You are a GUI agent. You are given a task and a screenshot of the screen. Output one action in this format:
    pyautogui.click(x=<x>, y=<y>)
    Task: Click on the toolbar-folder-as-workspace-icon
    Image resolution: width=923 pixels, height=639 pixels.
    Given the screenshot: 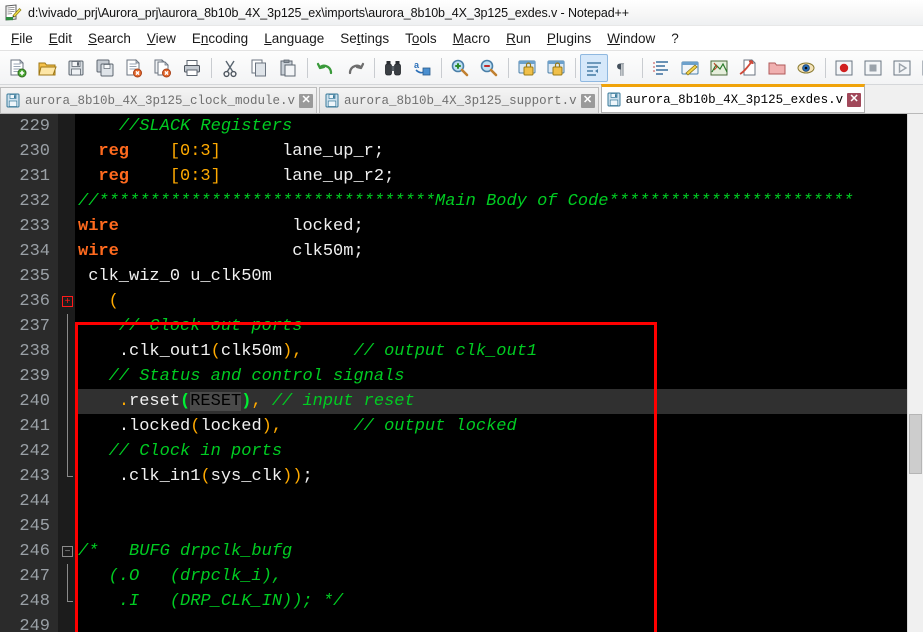 What is the action you would take?
    pyautogui.click(x=777, y=68)
    